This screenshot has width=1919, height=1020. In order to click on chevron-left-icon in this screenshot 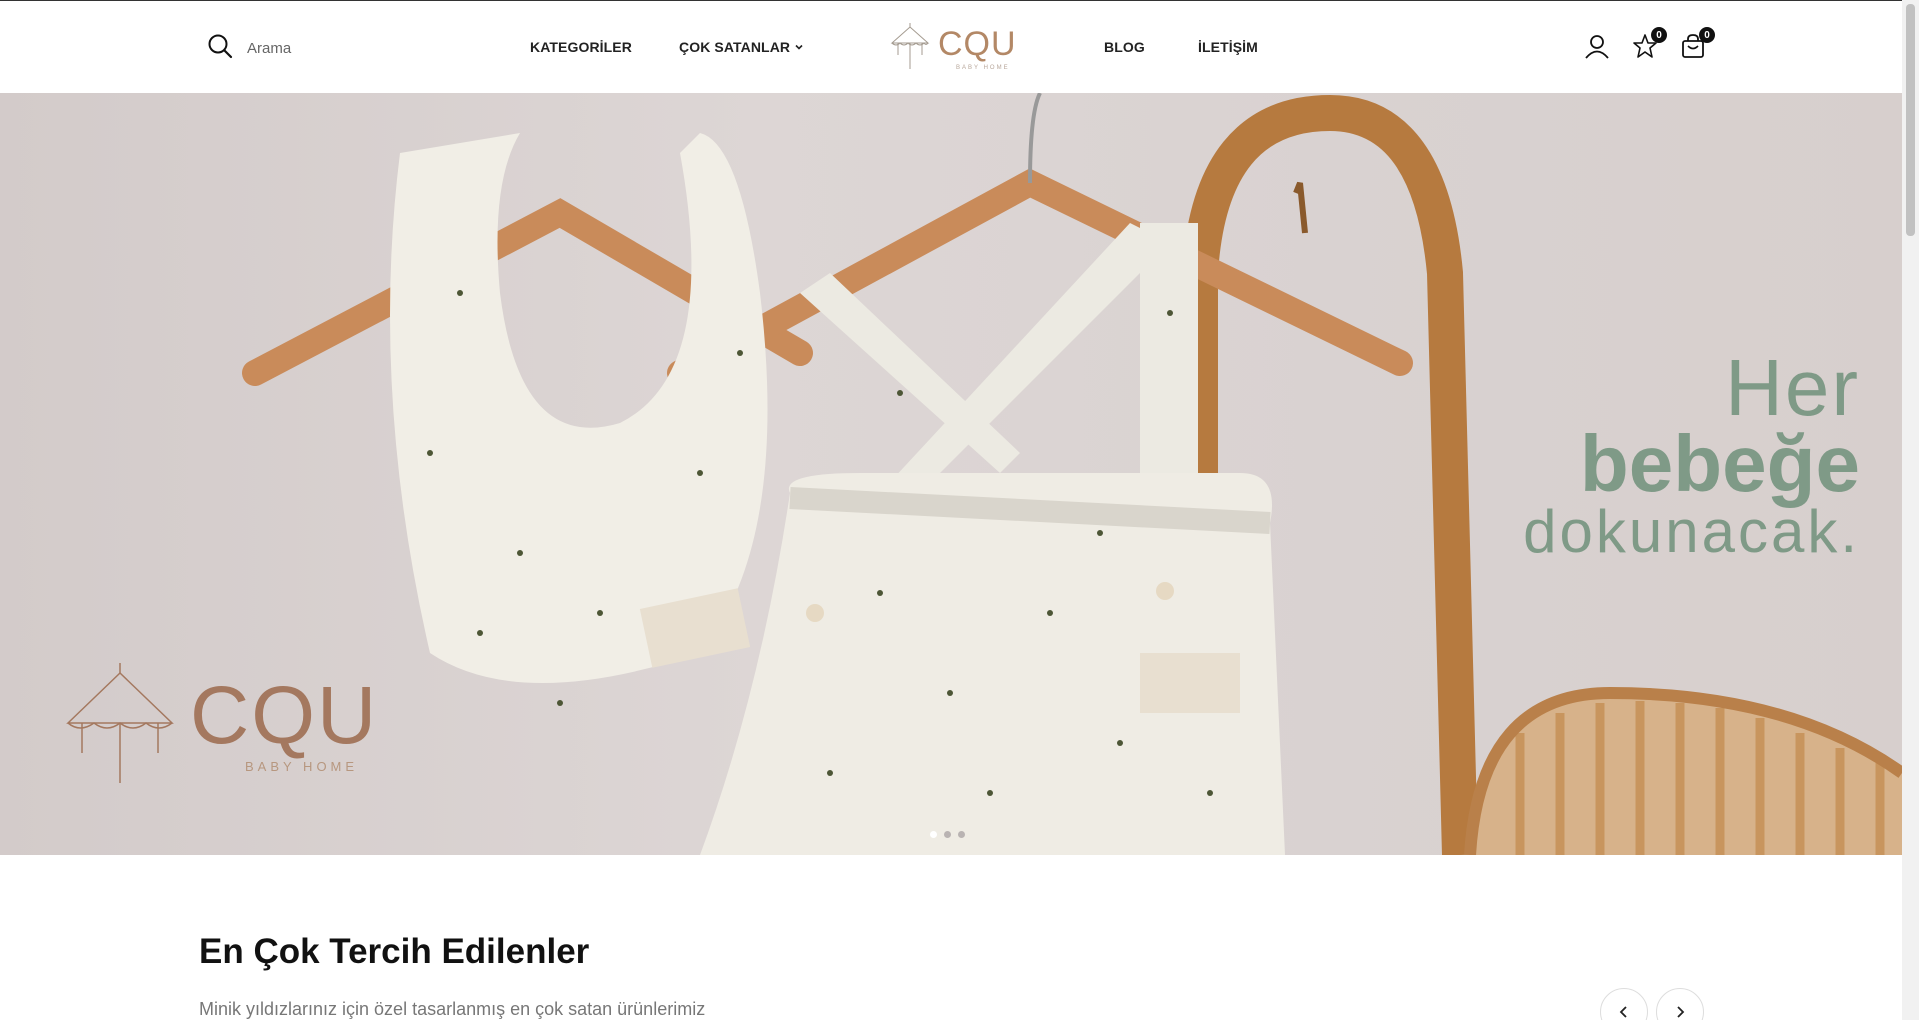, I will do `click(1623, 1012)`.